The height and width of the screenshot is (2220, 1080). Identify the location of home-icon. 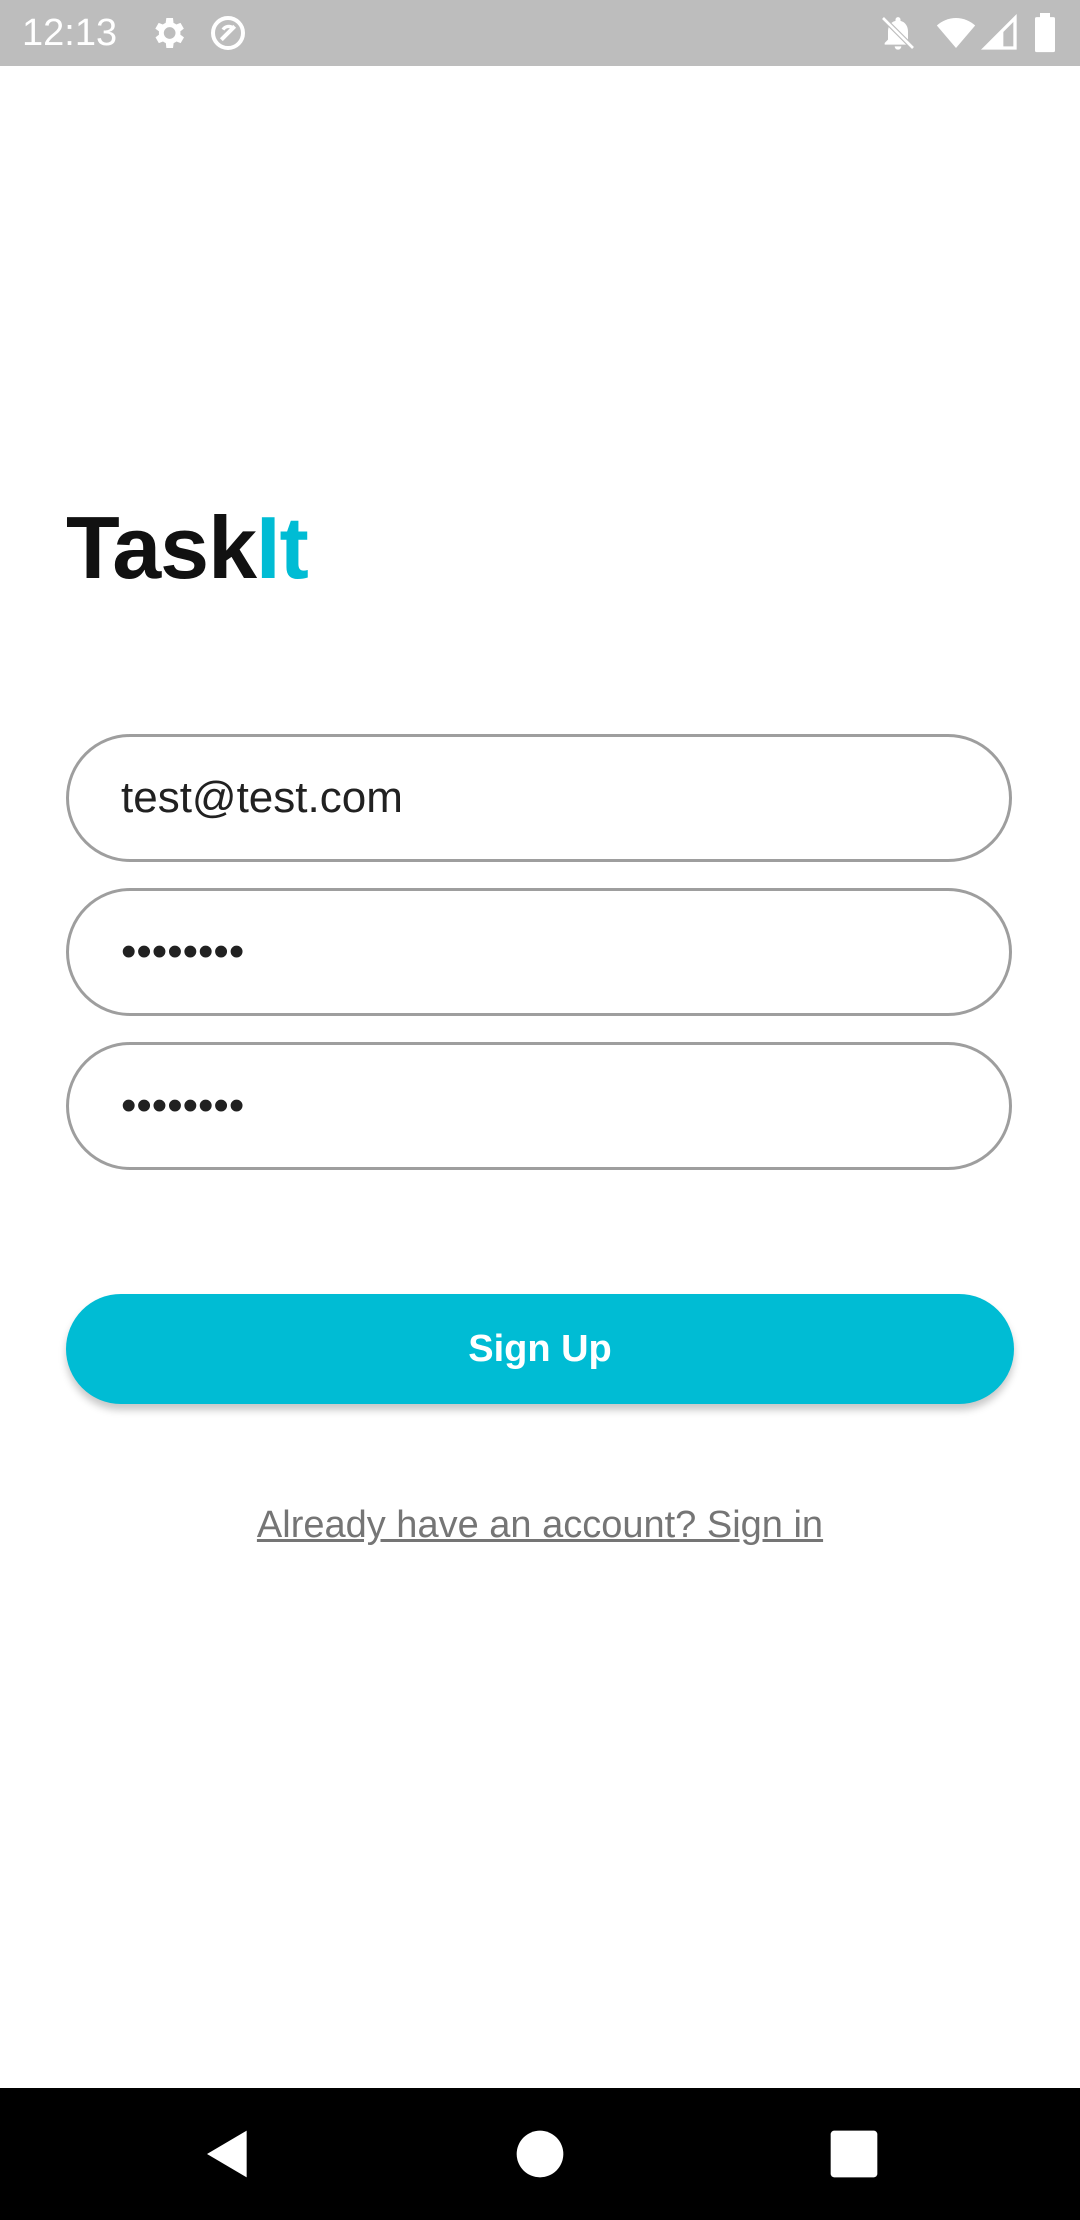
(540, 2154).